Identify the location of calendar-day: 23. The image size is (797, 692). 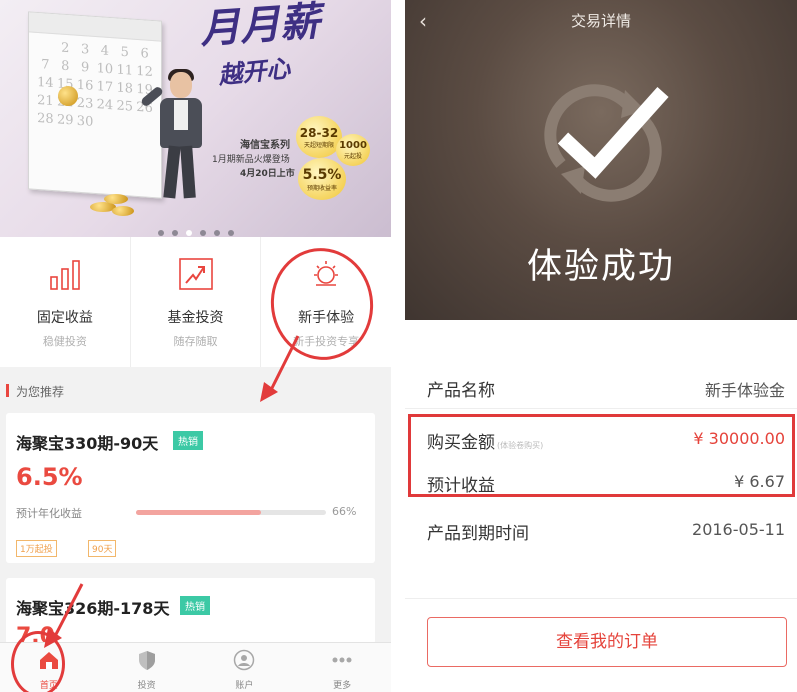
(85, 103).